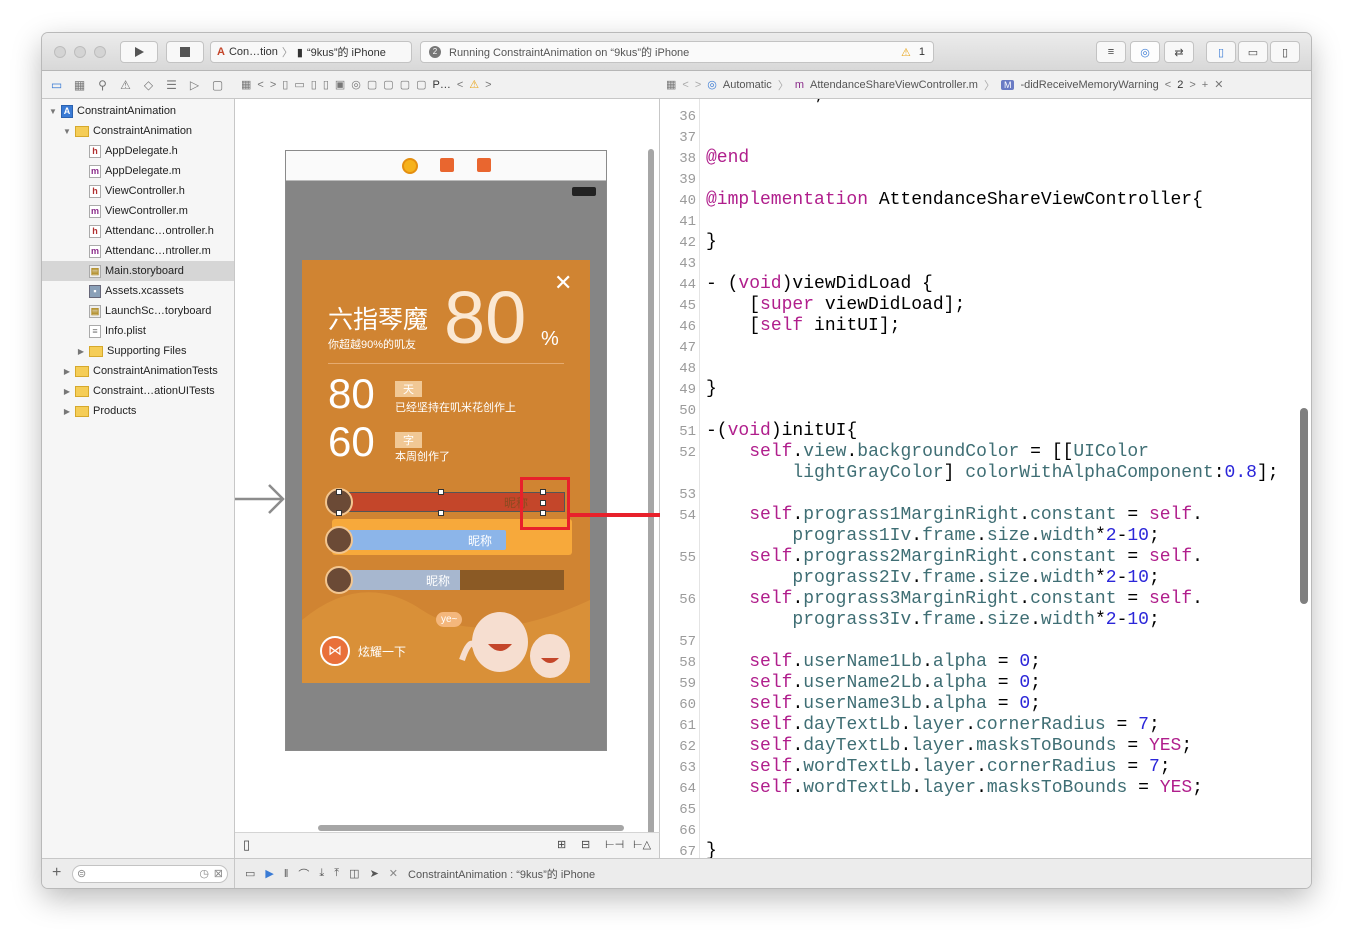  What do you see at coordinates (138, 351) in the screenshot?
I see `tree-item-group: ▶ Supporting Files` at bounding box center [138, 351].